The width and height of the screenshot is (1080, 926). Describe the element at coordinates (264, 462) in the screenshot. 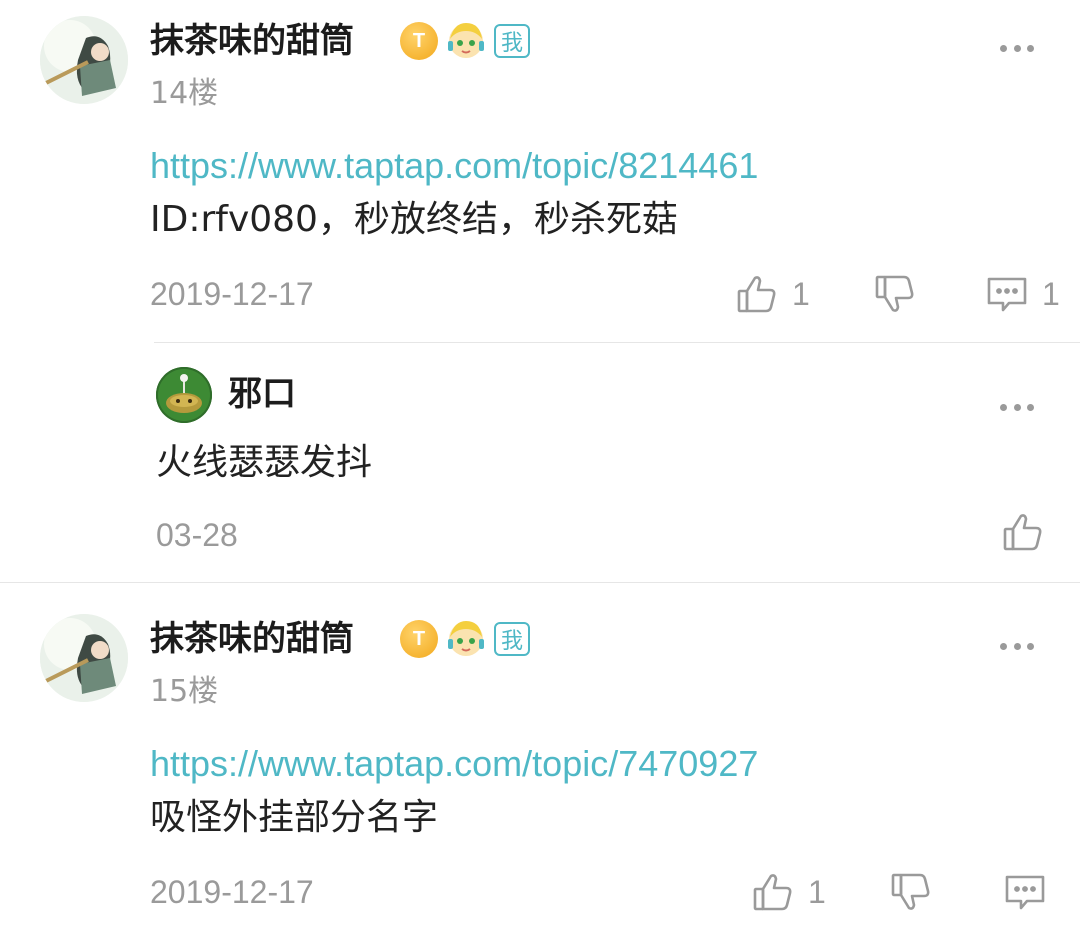

I see `reply-text: 火线瑟瑟发抖` at that location.